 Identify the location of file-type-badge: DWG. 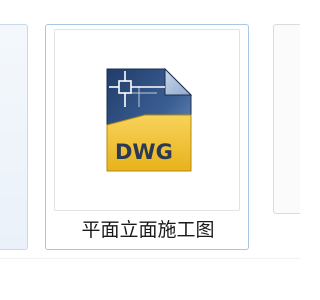
(144, 152).